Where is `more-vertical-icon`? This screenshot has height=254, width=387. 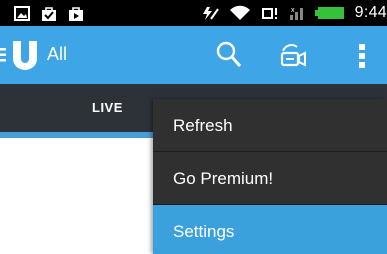
more-vertical-icon is located at coordinates (362, 56).